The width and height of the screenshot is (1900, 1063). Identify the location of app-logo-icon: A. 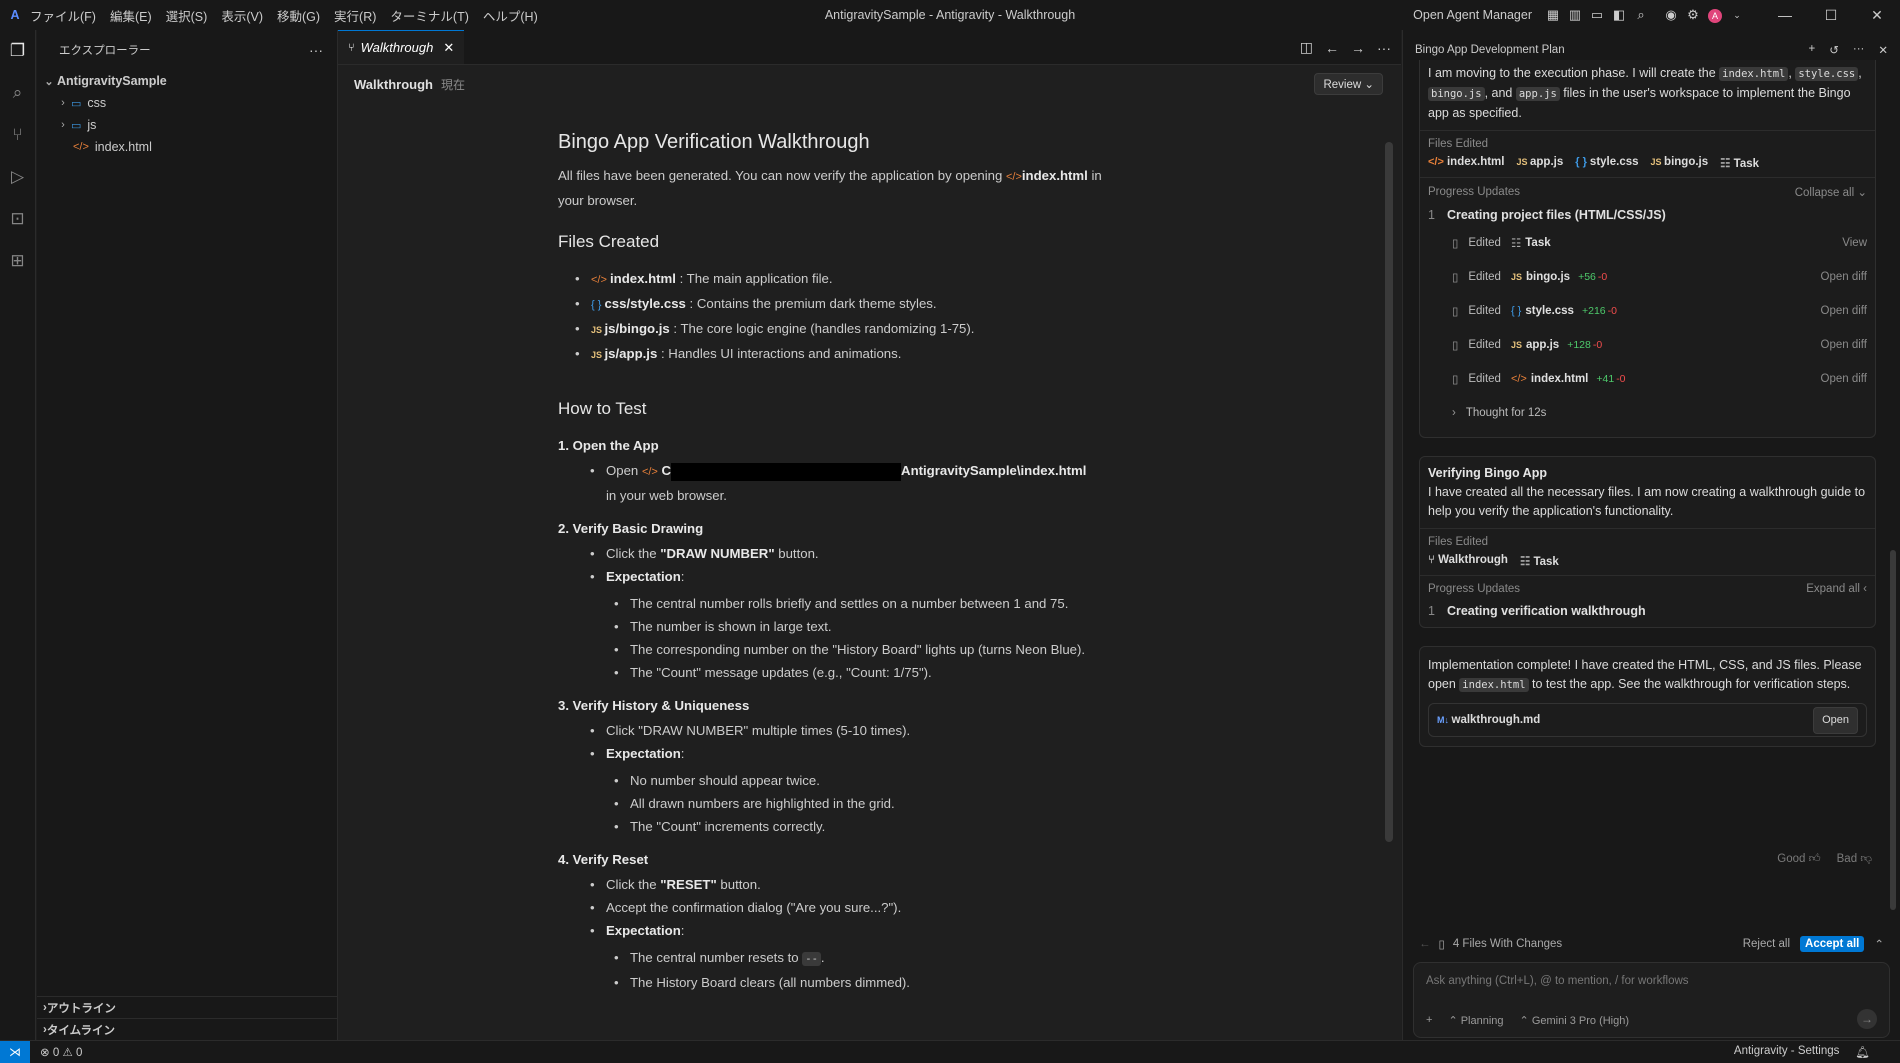
(15, 15).